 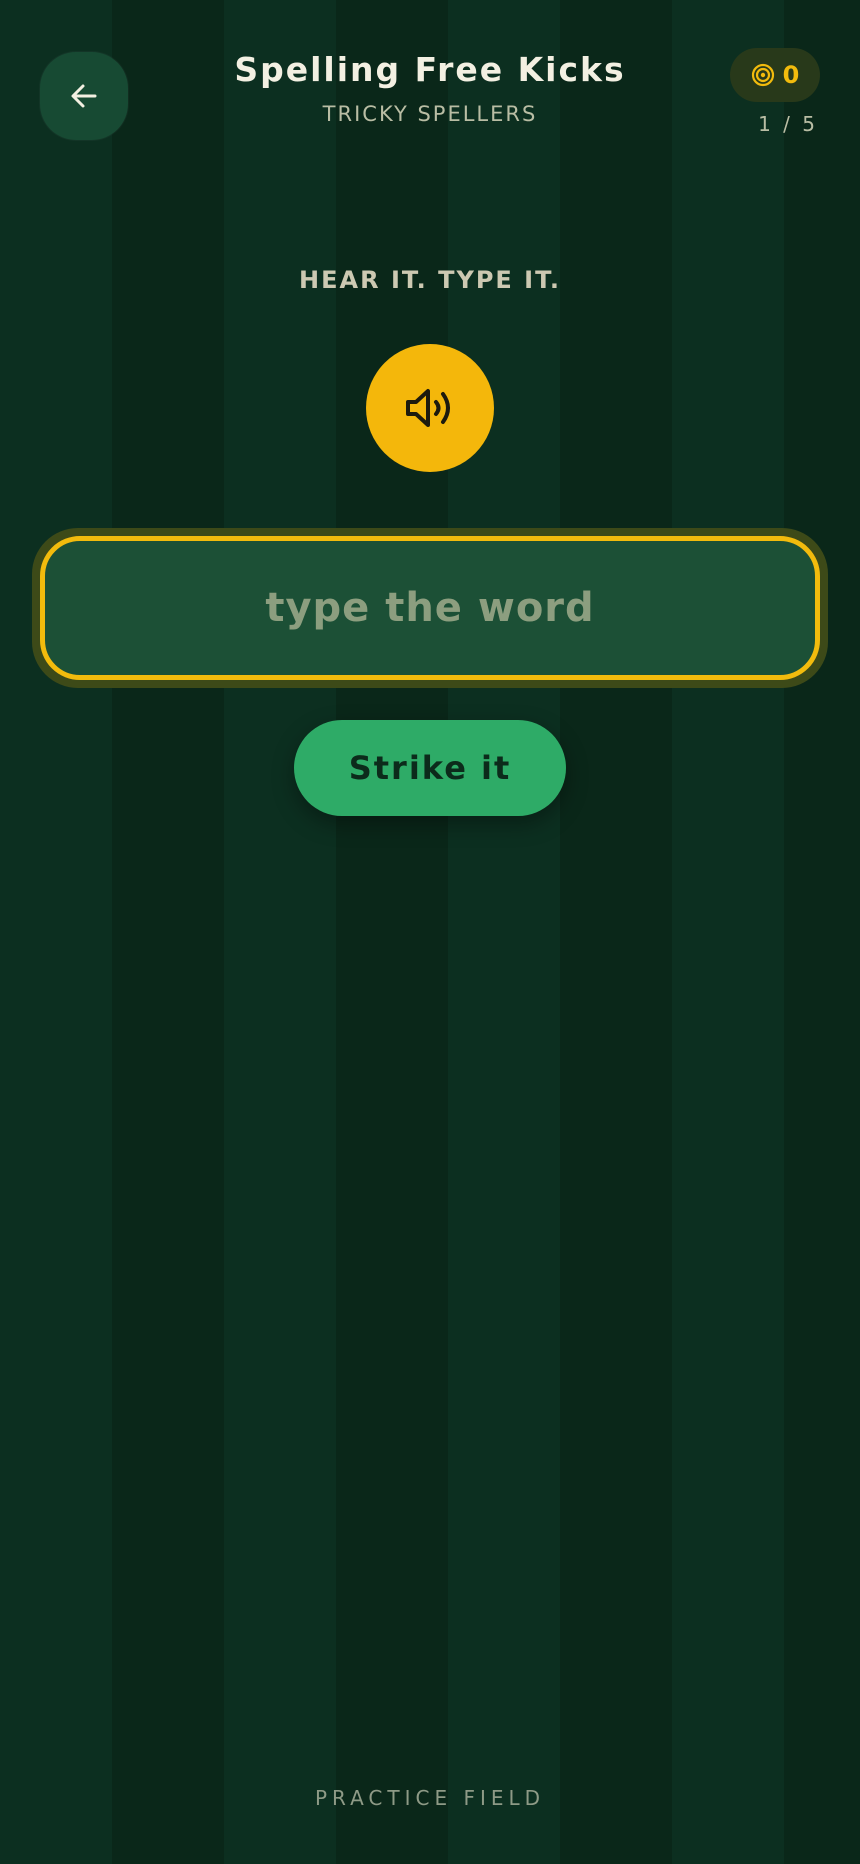 I want to click on instruction-text: HEAR IT. TYPE IT., so click(x=430, y=280).